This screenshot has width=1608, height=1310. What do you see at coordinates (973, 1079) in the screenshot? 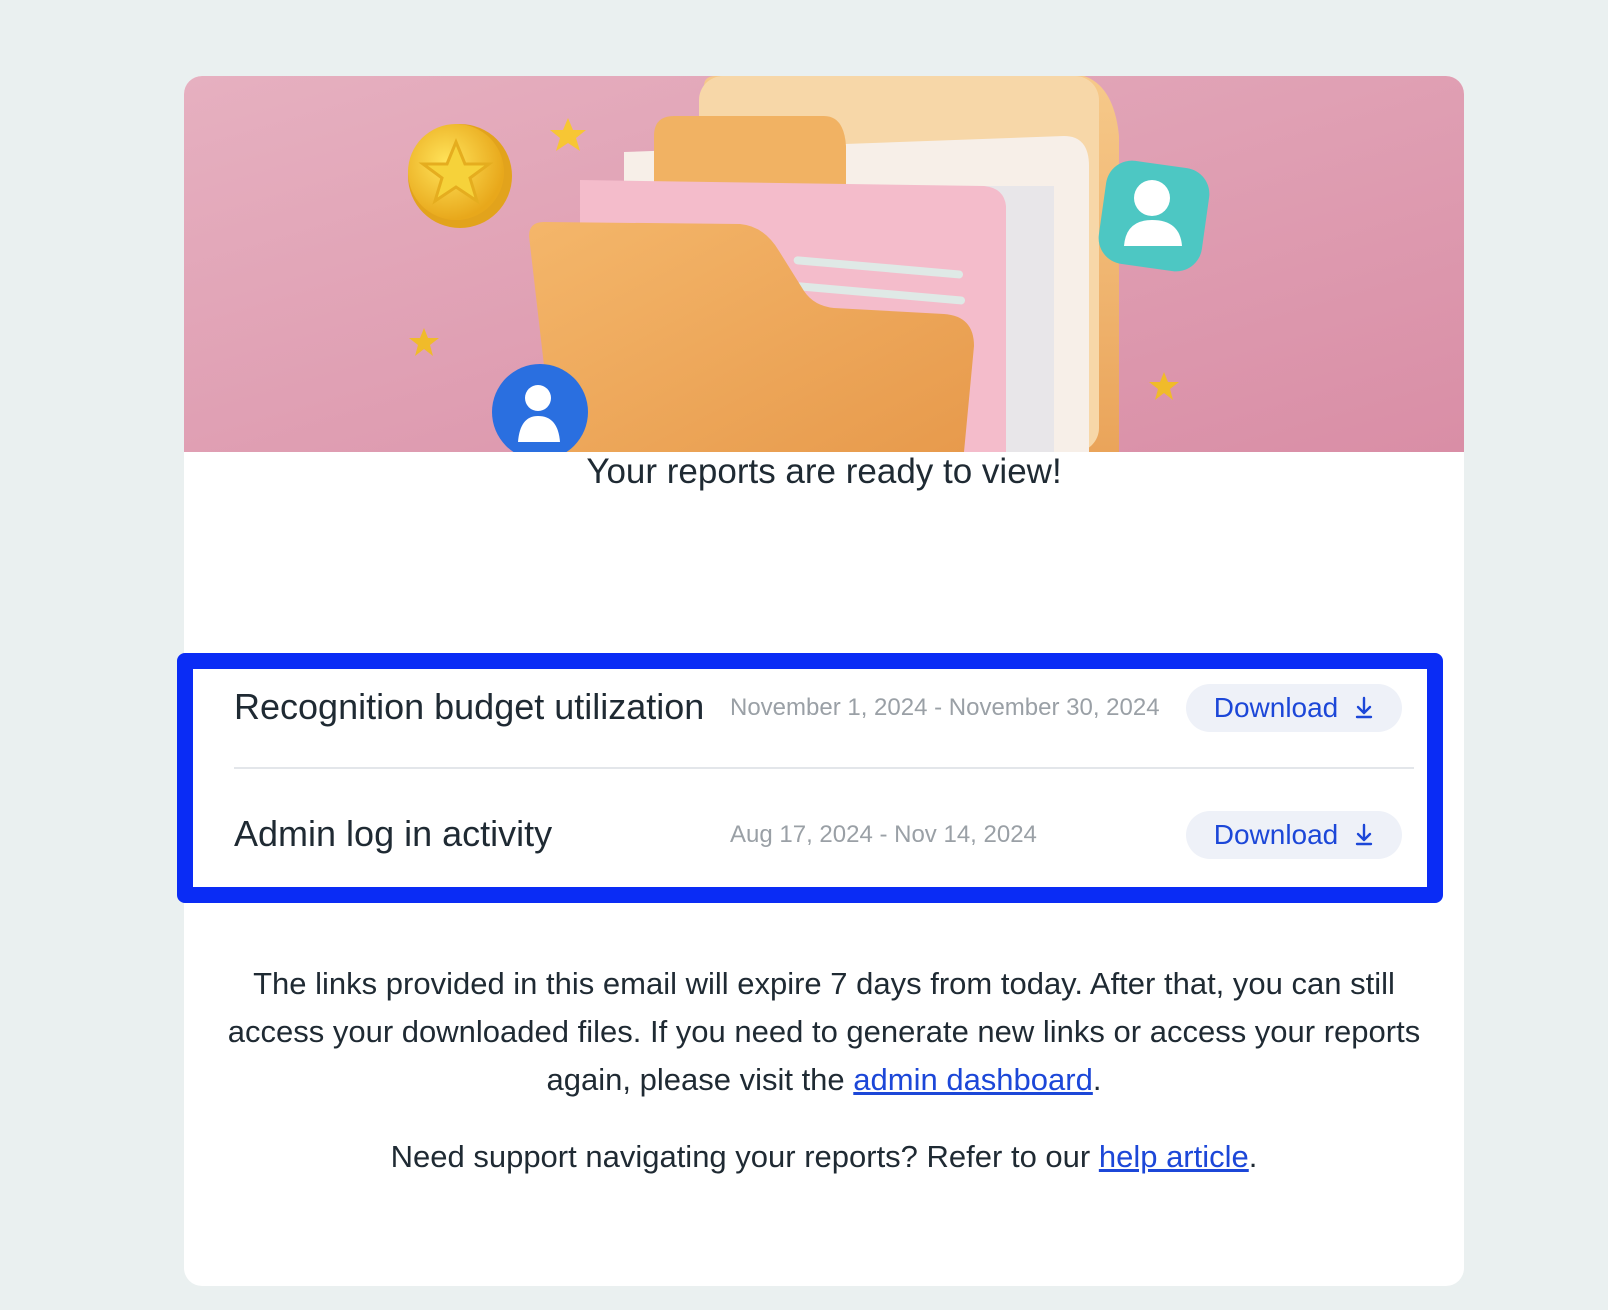
I see `admin-dashboard-link: admin dashboard` at bounding box center [973, 1079].